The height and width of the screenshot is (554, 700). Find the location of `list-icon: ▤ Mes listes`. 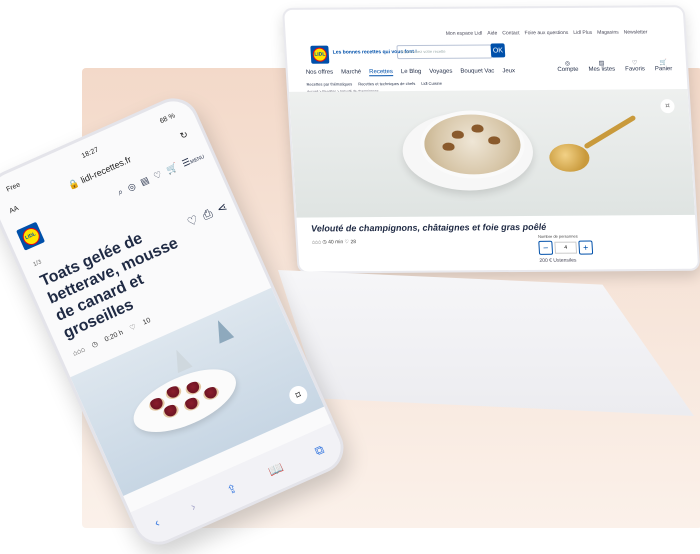

list-icon: ▤ Mes listes is located at coordinates (601, 66).